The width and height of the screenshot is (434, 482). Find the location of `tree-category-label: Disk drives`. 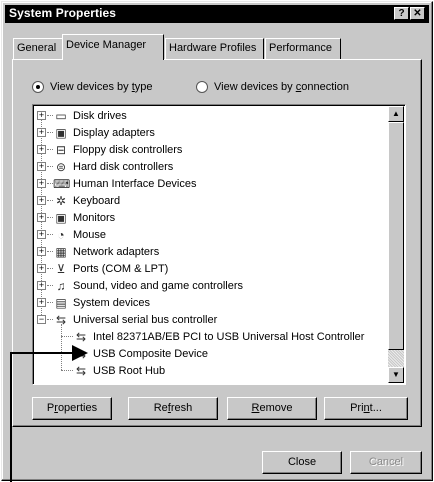

tree-category-label: Disk drives is located at coordinates (100, 115).